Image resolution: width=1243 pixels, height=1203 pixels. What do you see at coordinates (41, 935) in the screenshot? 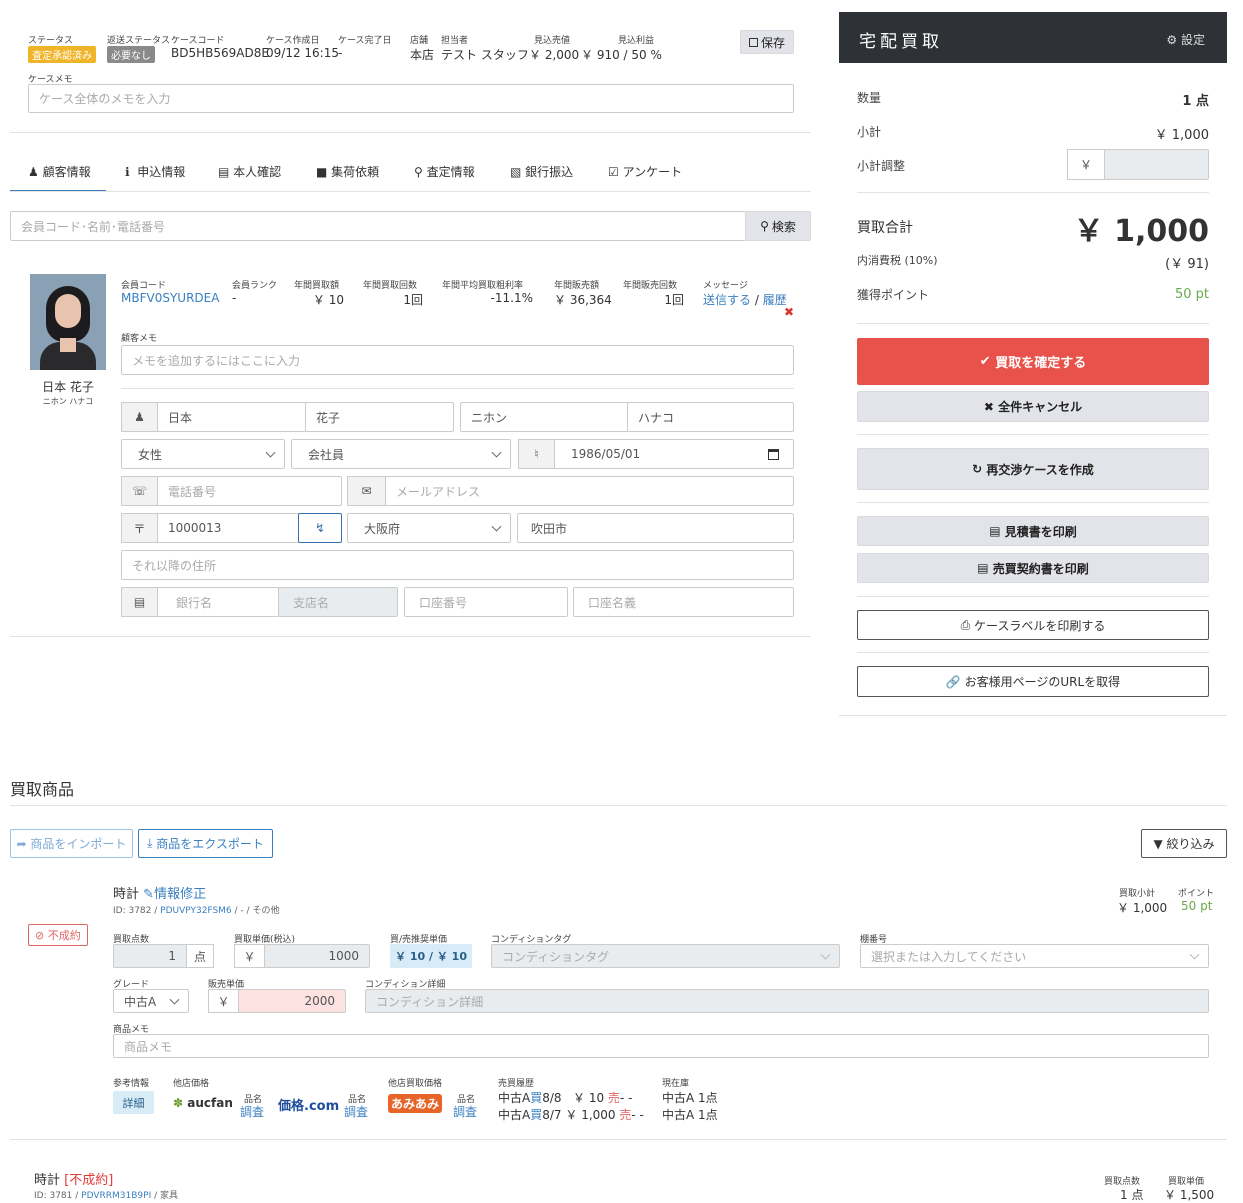
I see `ban-icon: ⊘` at bounding box center [41, 935].